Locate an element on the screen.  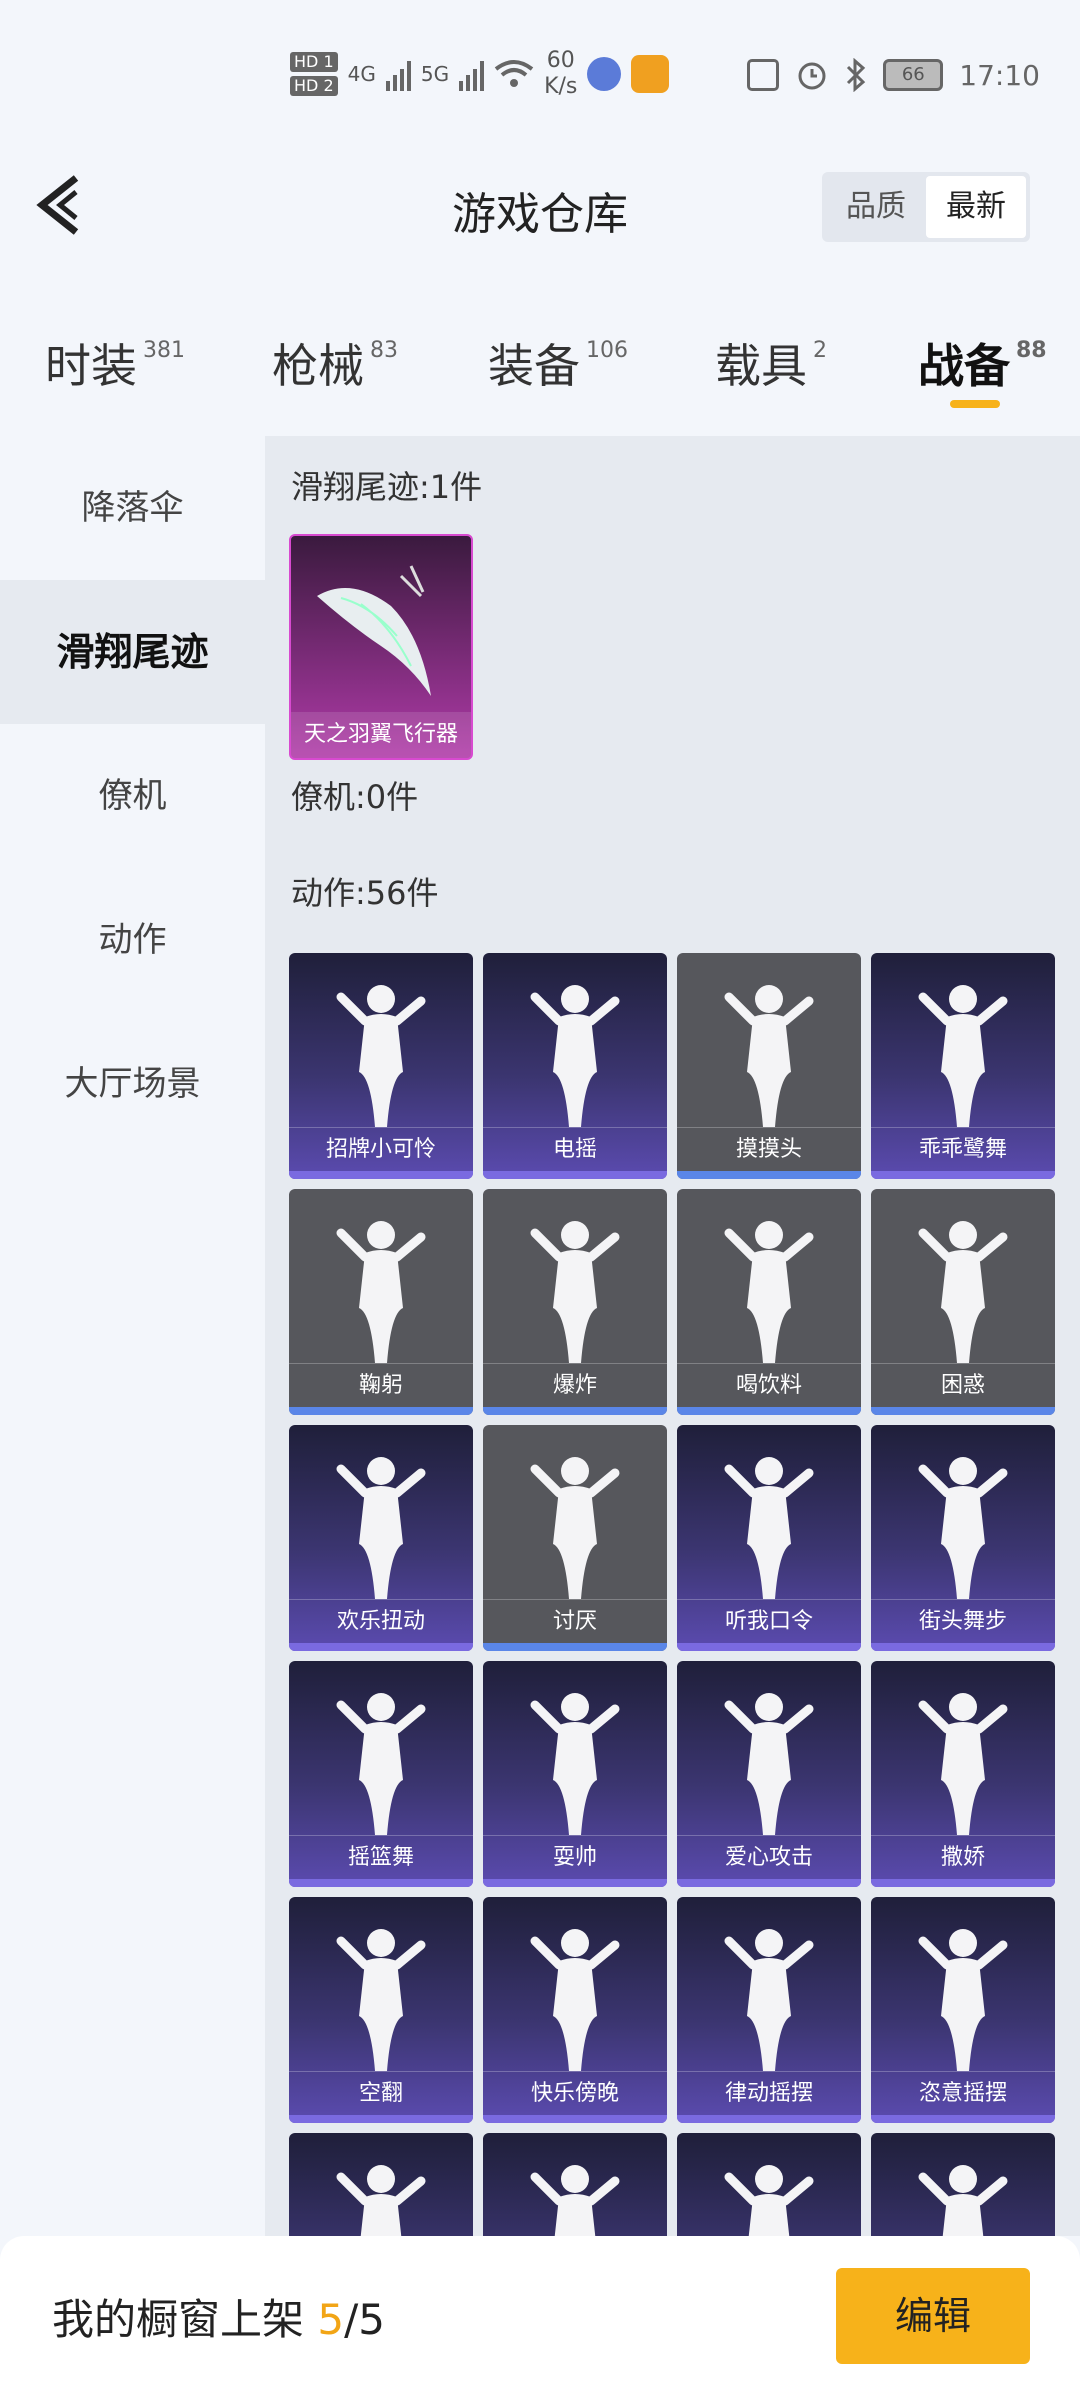
action-card: 律动摇摆 is located at coordinates (769, 2010).